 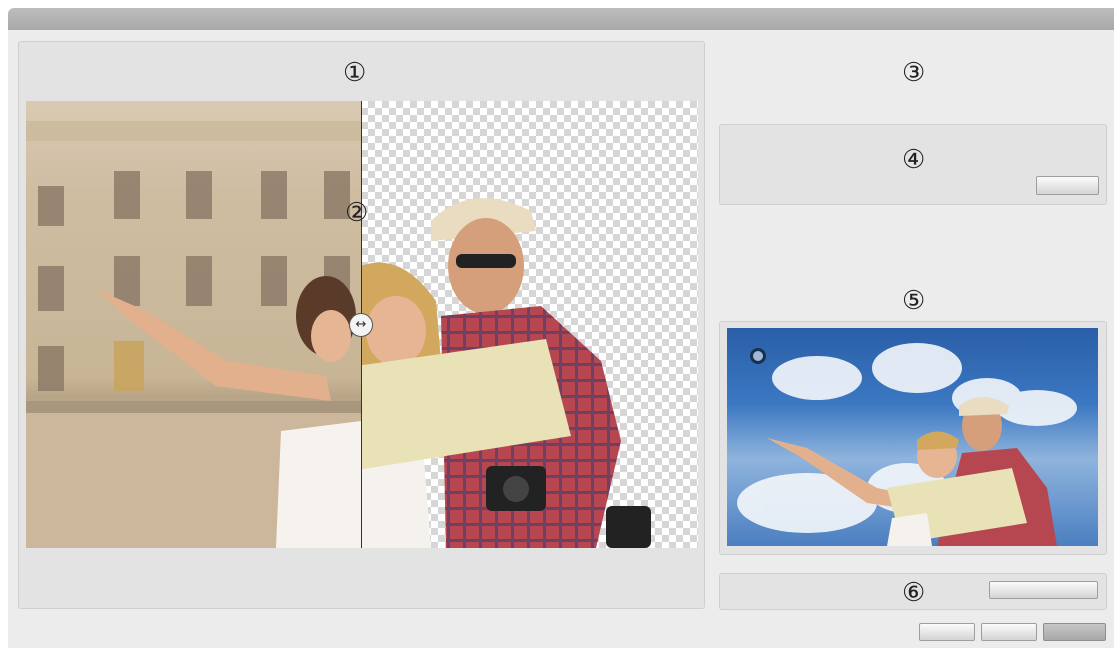 I want to click on marker-6: ⑥, so click(x=914, y=593).